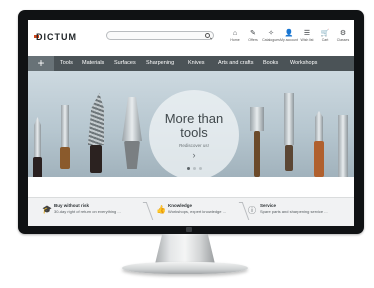 The height and width of the screenshot is (288, 374). I want to click on search-box, so click(160, 35).